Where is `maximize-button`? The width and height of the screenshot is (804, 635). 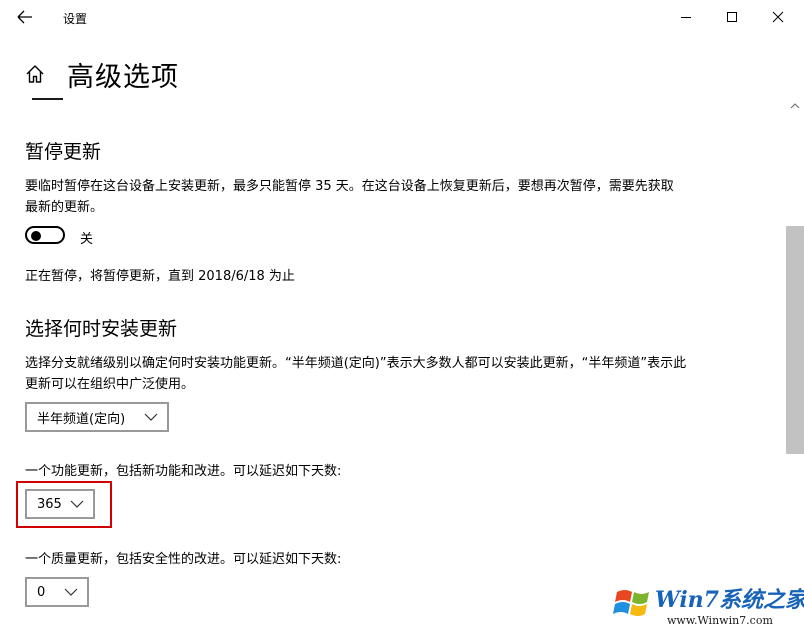 maximize-button is located at coordinates (732, 17).